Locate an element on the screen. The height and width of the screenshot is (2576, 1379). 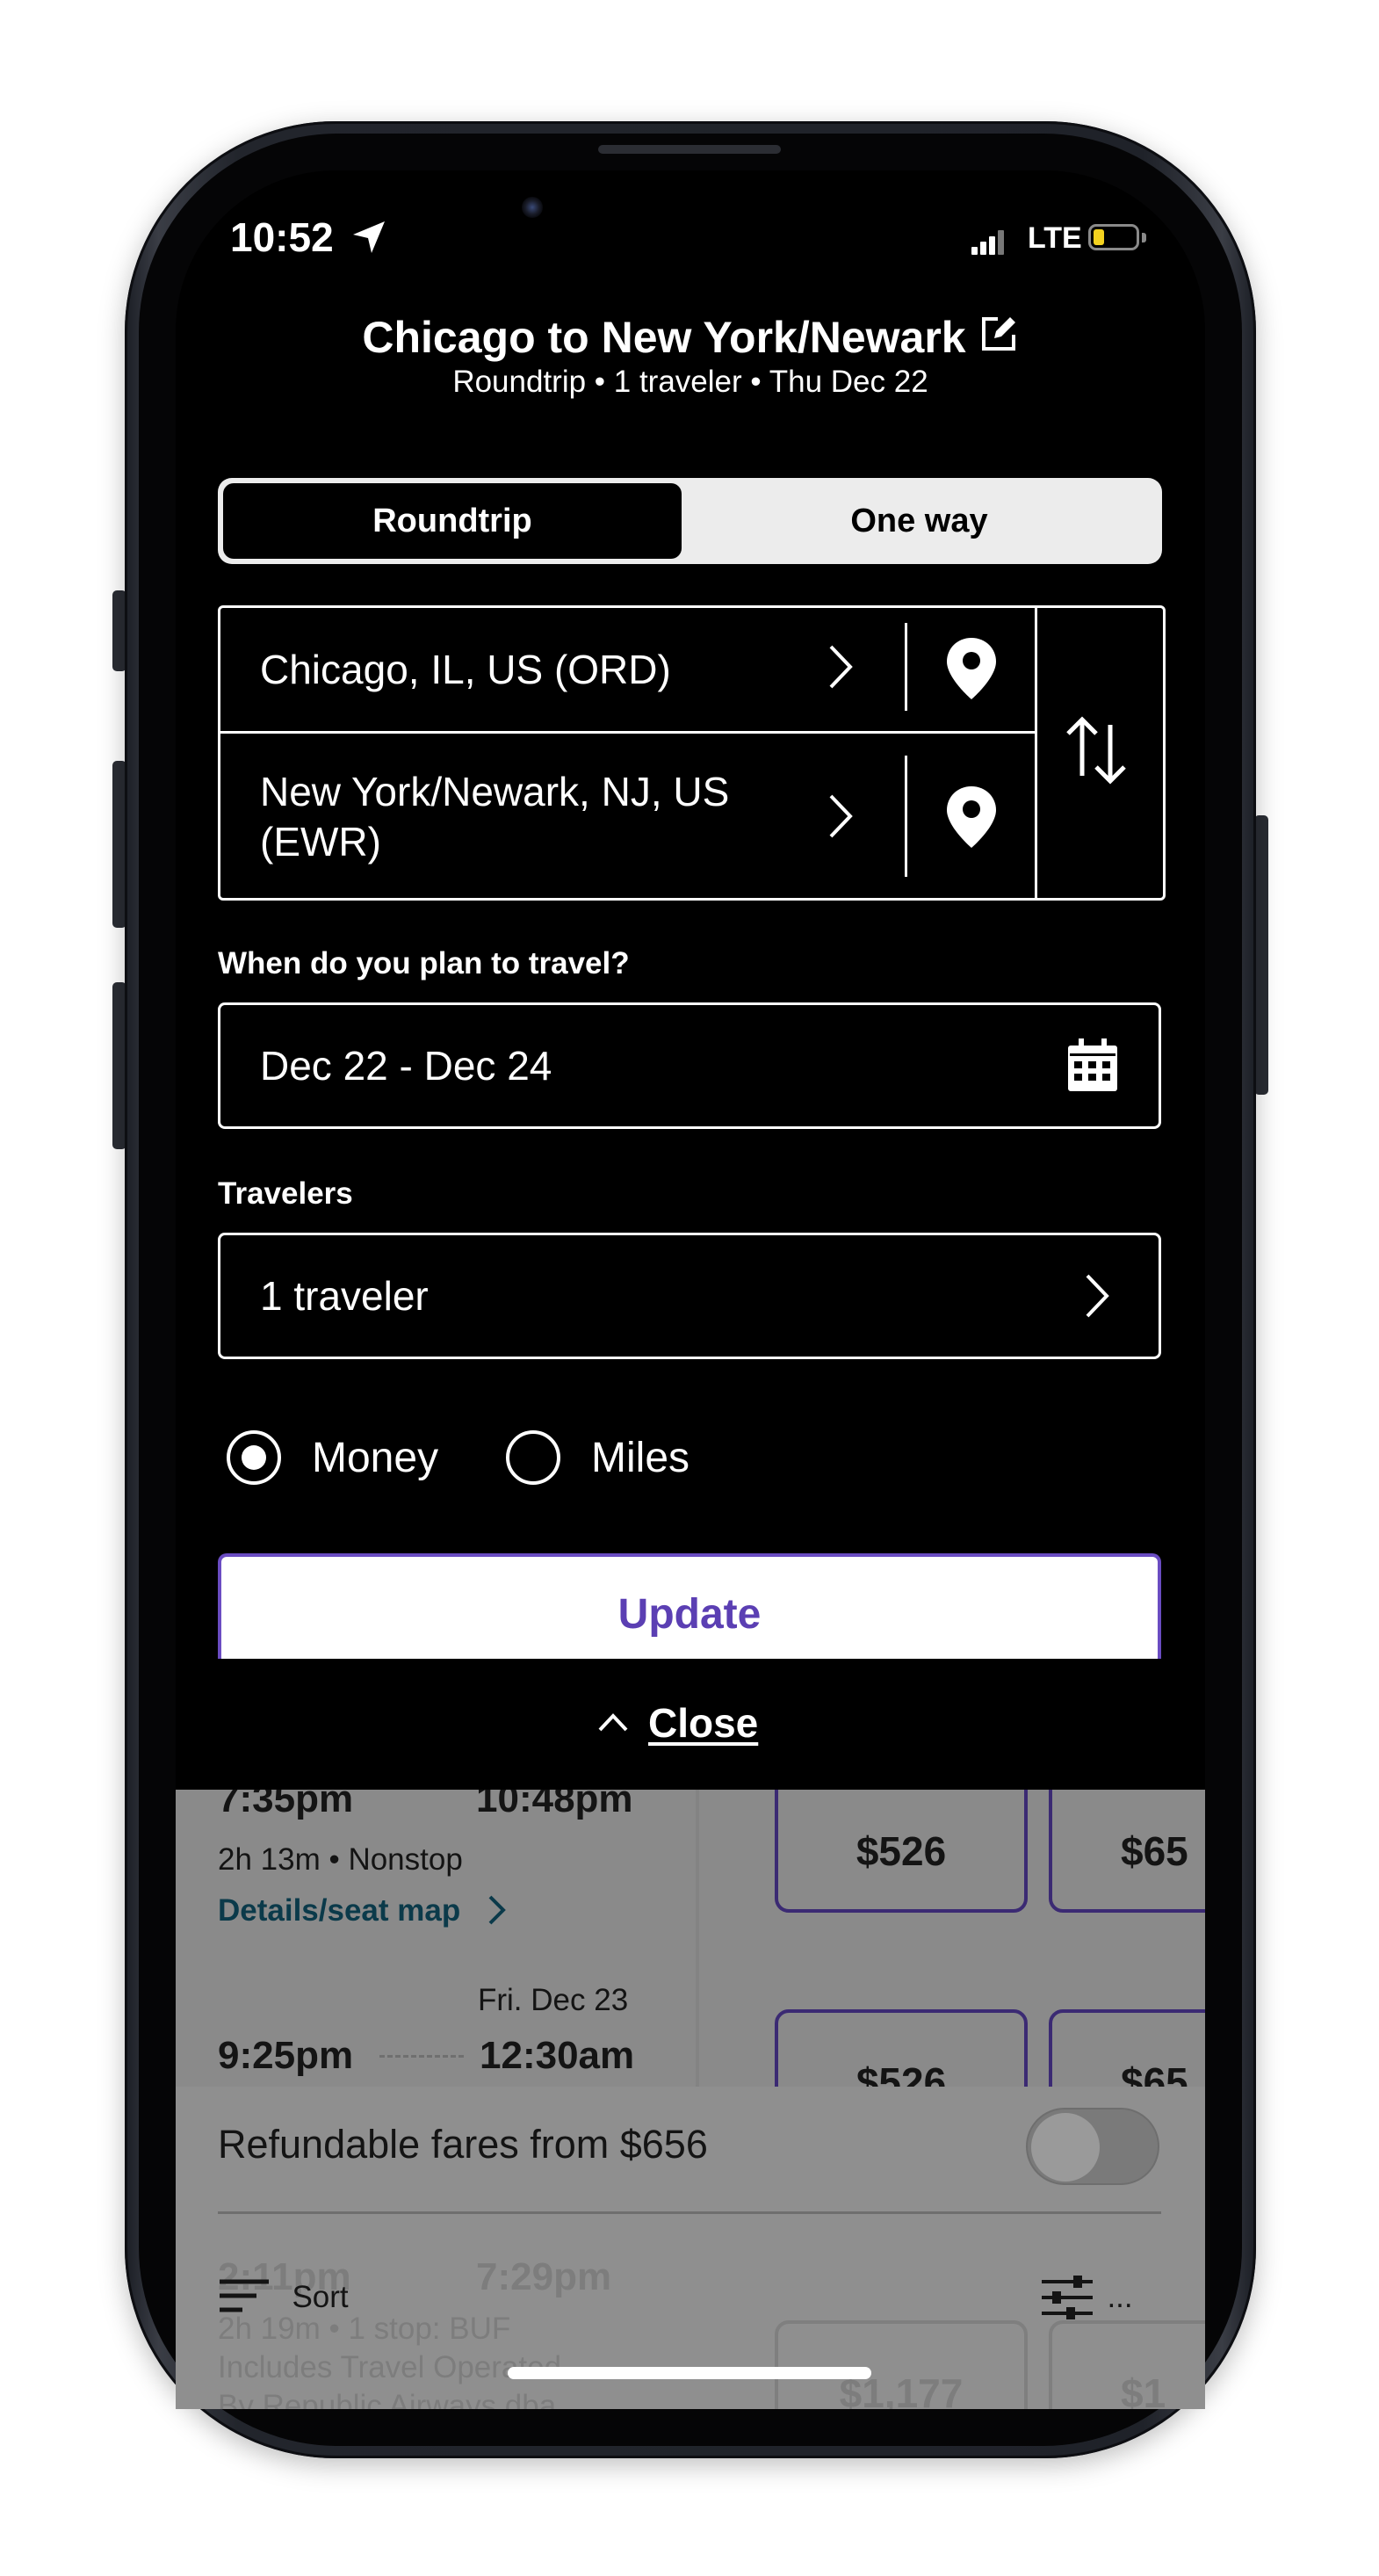
arrive-date: Fri. Dec 23 is located at coordinates (553, 2000).